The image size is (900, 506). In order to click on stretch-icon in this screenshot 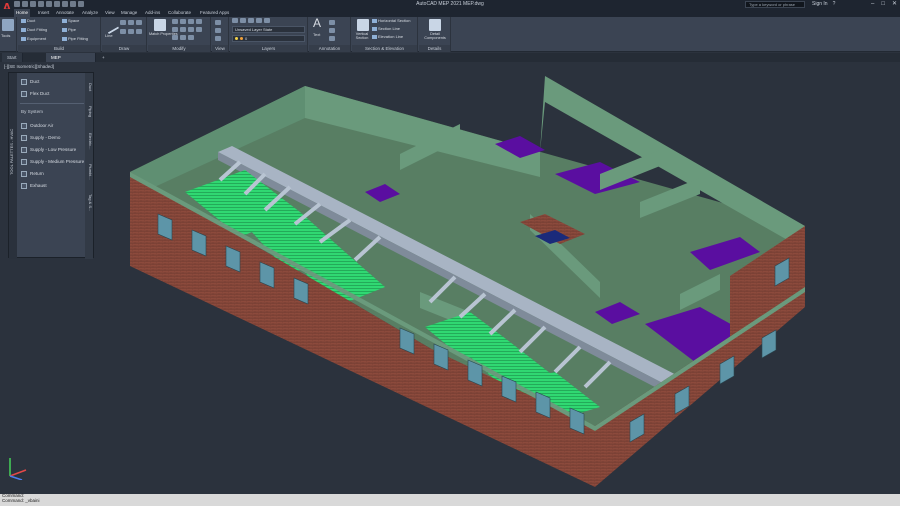, I will do `click(191, 29)`.